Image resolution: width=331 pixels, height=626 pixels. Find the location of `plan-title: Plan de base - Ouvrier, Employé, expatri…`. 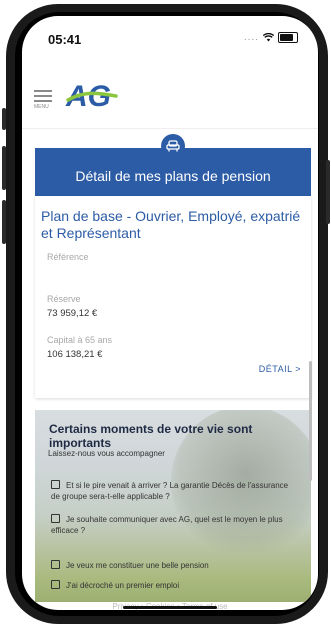

plan-title: Plan de base - Ouvrier, Employé, expatri… is located at coordinates (171, 224).